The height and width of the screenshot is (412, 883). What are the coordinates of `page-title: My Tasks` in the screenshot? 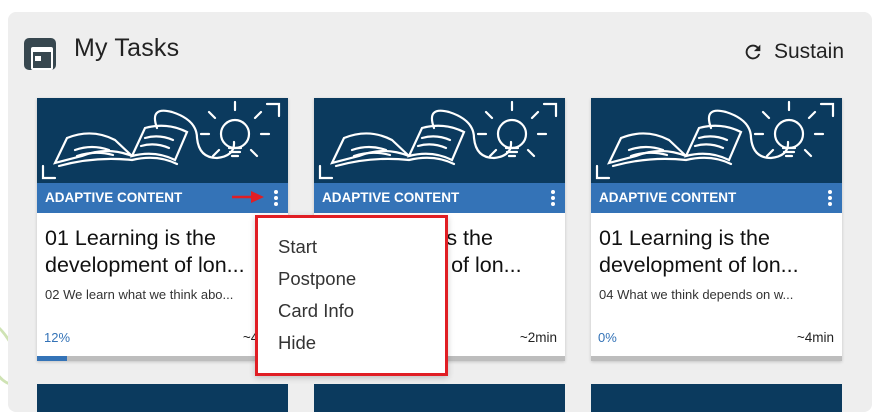 It's located at (127, 48).